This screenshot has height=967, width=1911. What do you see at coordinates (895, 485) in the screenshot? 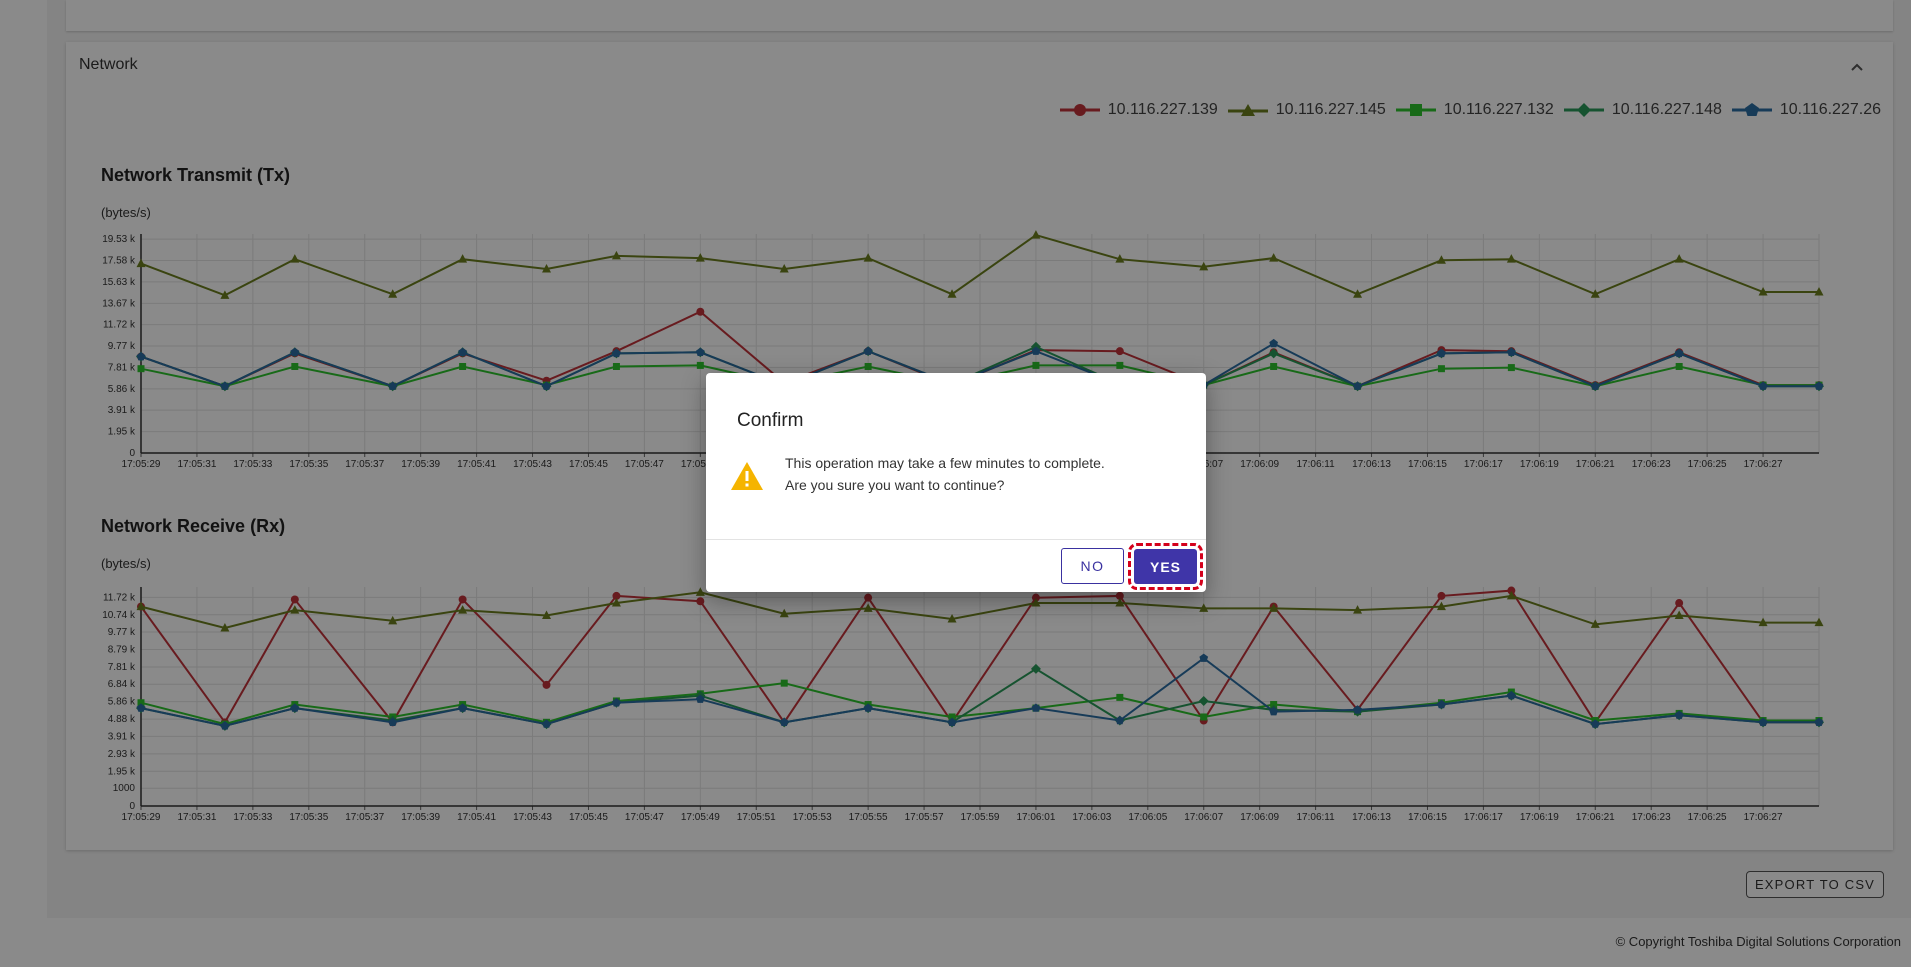
I see `dialog-message-line2: Are you sure you want to continue?` at bounding box center [895, 485].